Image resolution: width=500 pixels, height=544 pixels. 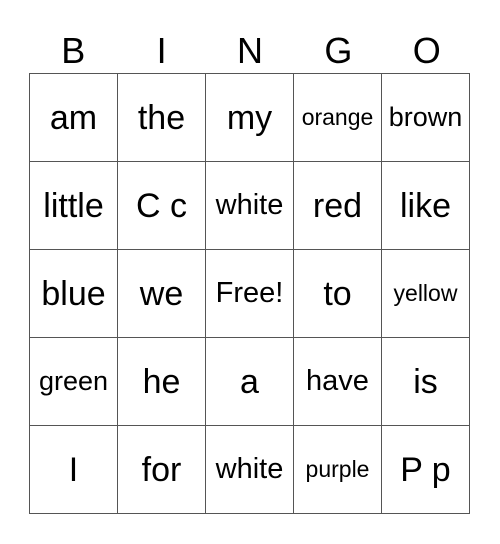 I want to click on bingo-cell: we, so click(x=161, y=293).